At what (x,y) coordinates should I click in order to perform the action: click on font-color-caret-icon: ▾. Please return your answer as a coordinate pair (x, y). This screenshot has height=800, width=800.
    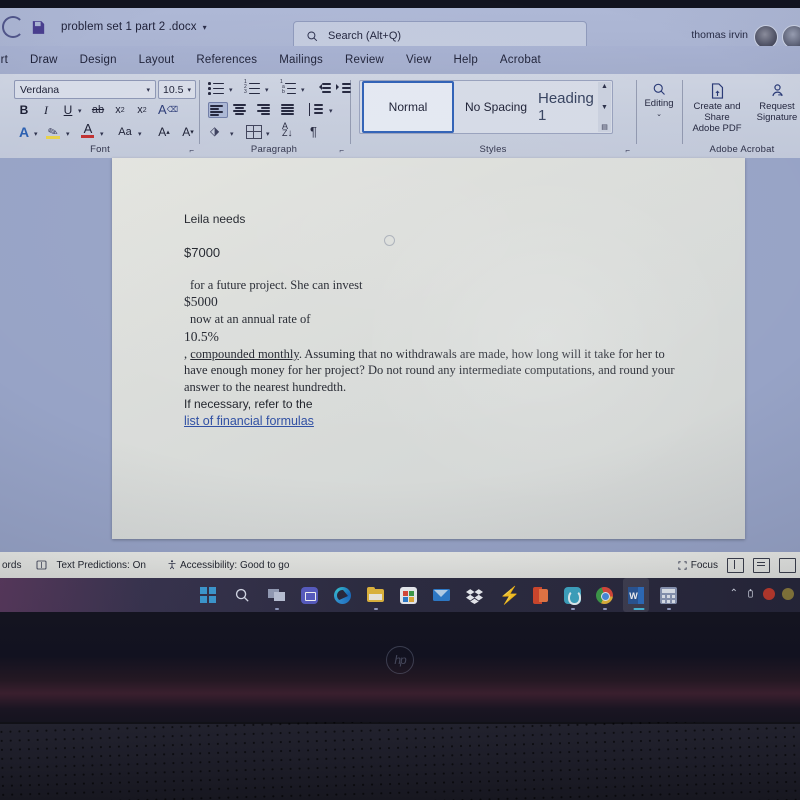
    Looking at the image, I should click on (102, 134).